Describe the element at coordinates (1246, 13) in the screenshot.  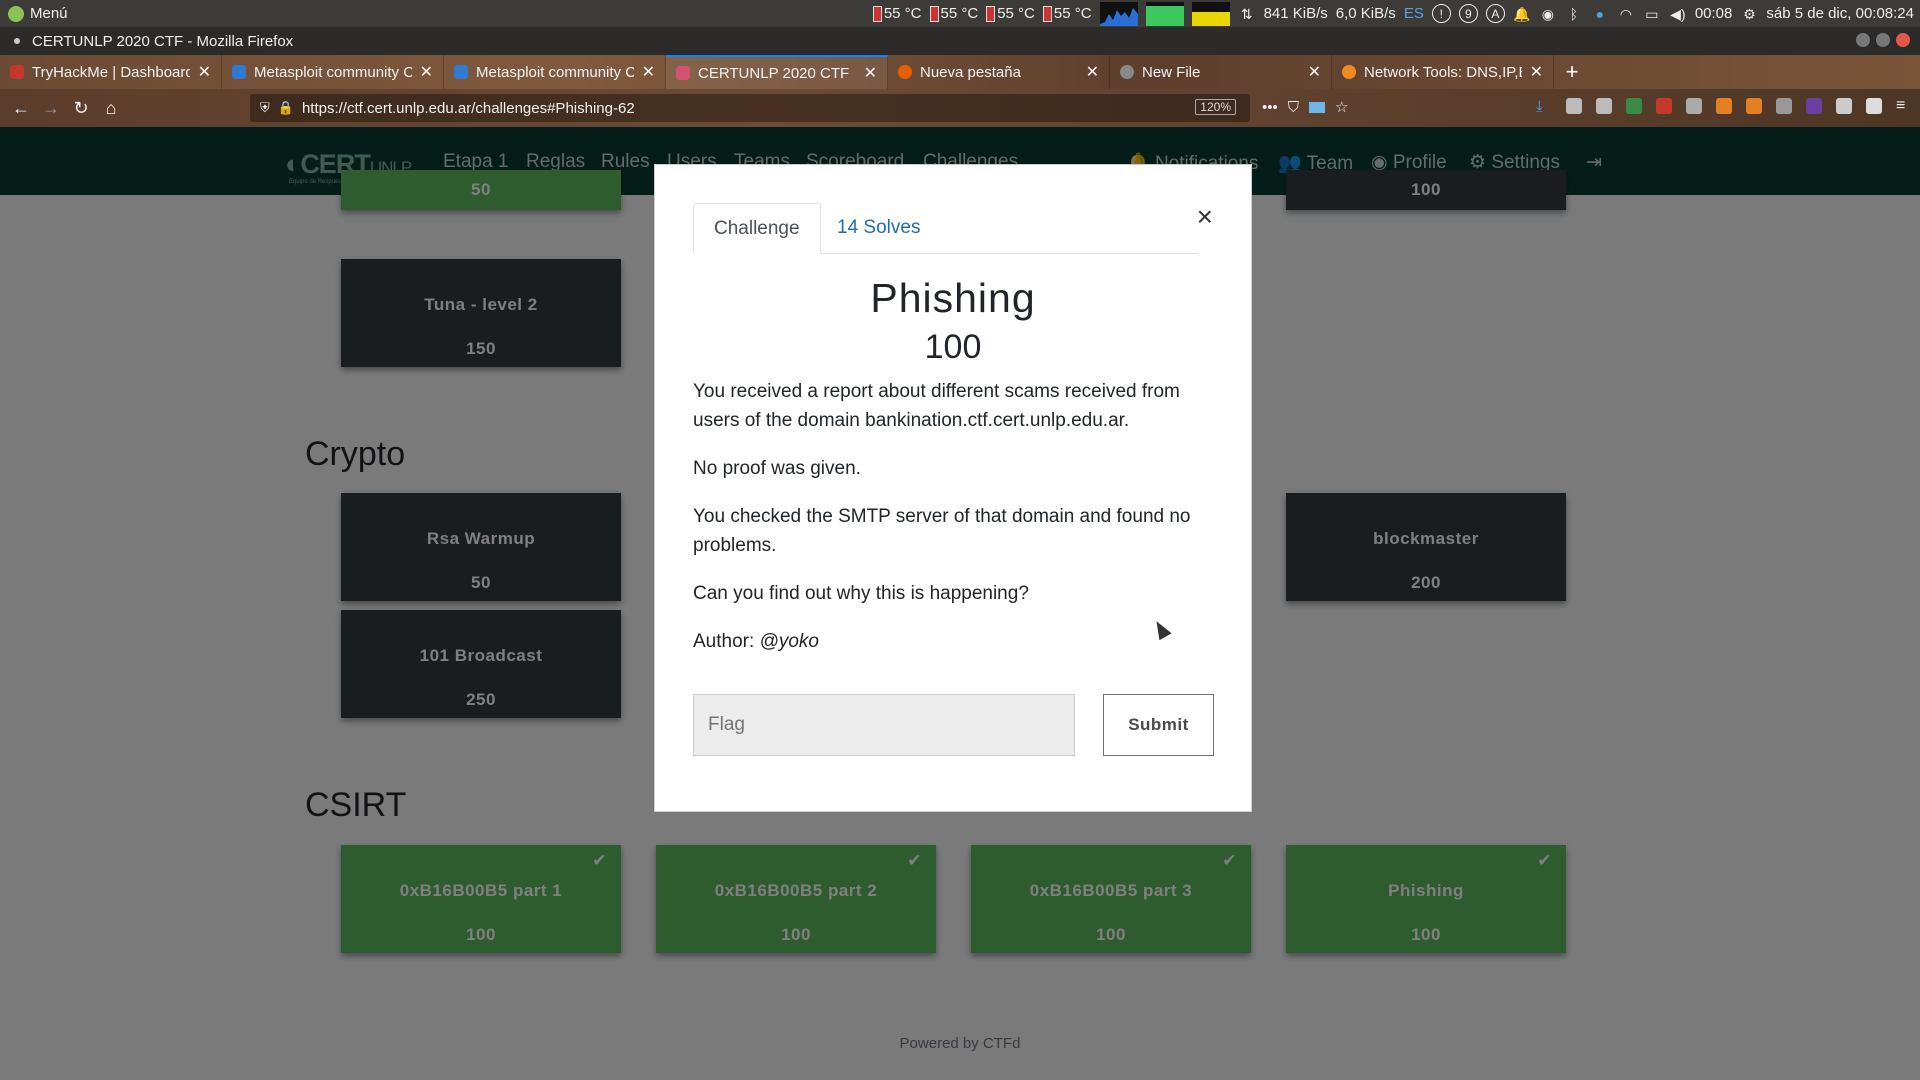
I see `network-activity-icon: ⇅` at that location.